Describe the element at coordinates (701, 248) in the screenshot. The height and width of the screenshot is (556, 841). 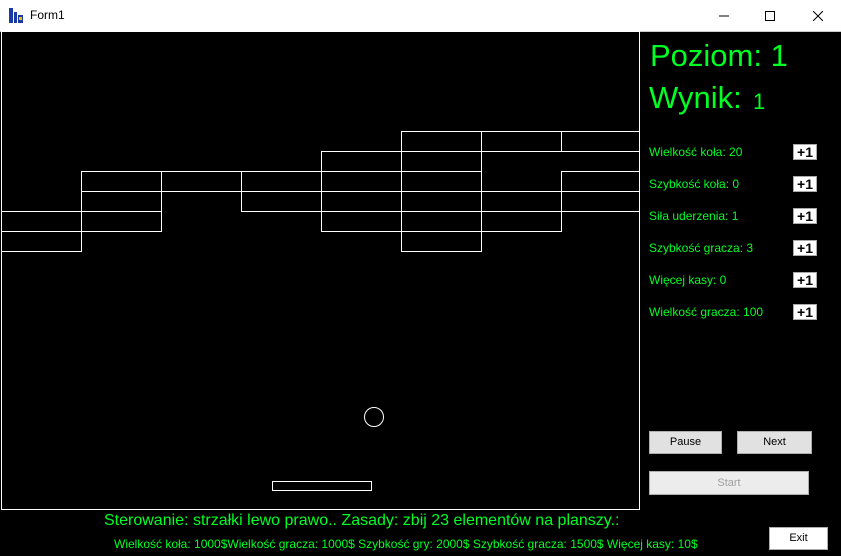
I see `stat-player-speed: Szybkość gracza: 3` at that location.